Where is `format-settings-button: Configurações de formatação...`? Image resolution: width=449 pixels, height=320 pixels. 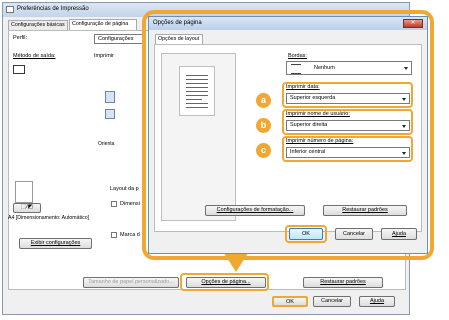
format-settings-button: Configurações de formatação... is located at coordinates (255, 210).